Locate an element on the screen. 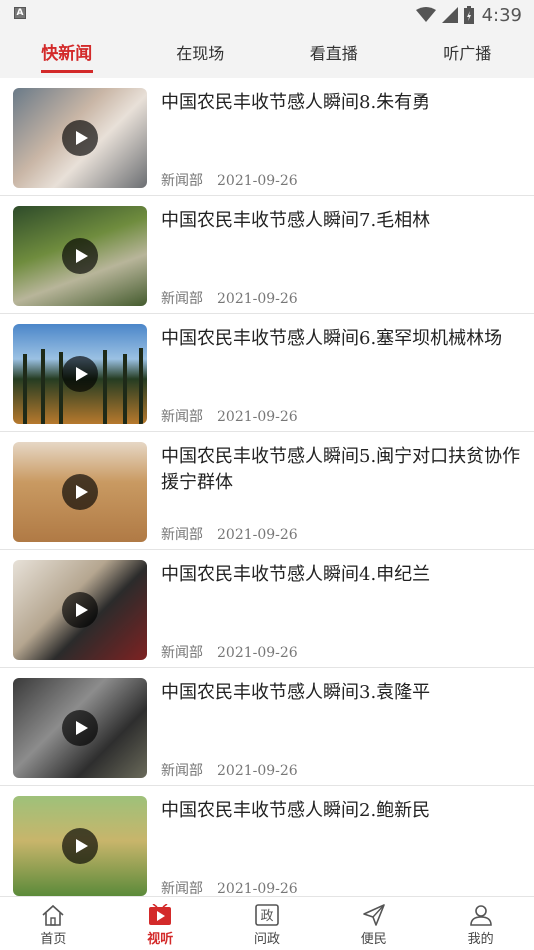  nav-video-label: 视听 is located at coordinates (160, 939).